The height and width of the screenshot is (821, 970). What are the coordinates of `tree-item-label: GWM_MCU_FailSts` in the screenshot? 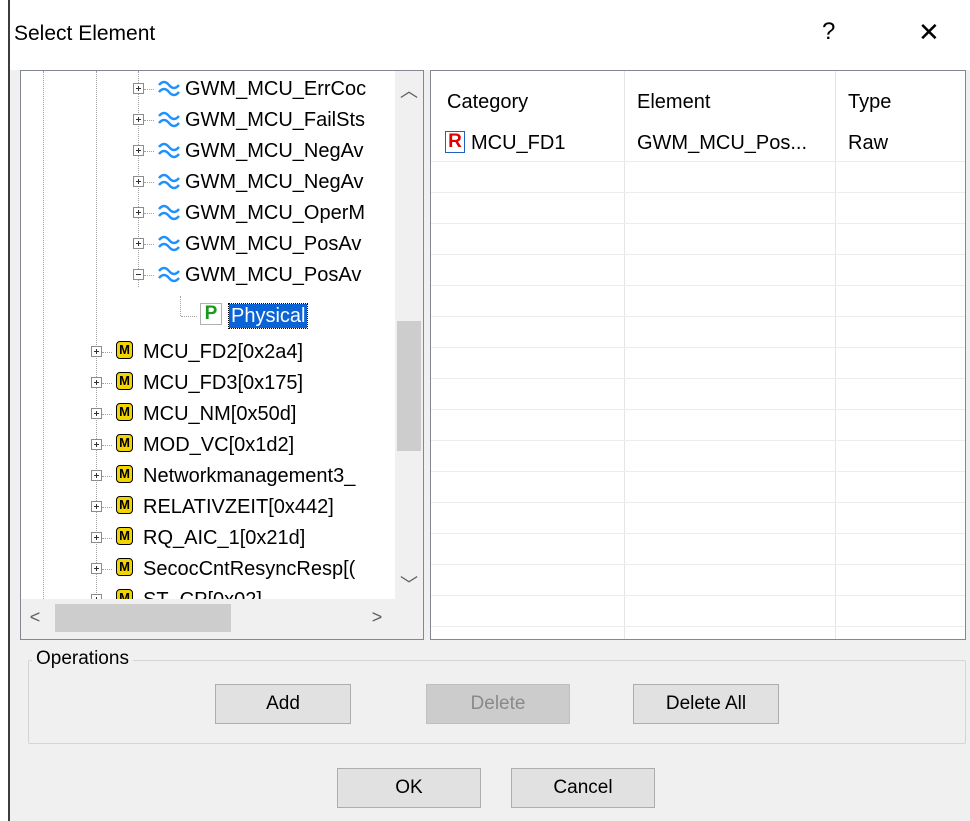 It's located at (275, 120).